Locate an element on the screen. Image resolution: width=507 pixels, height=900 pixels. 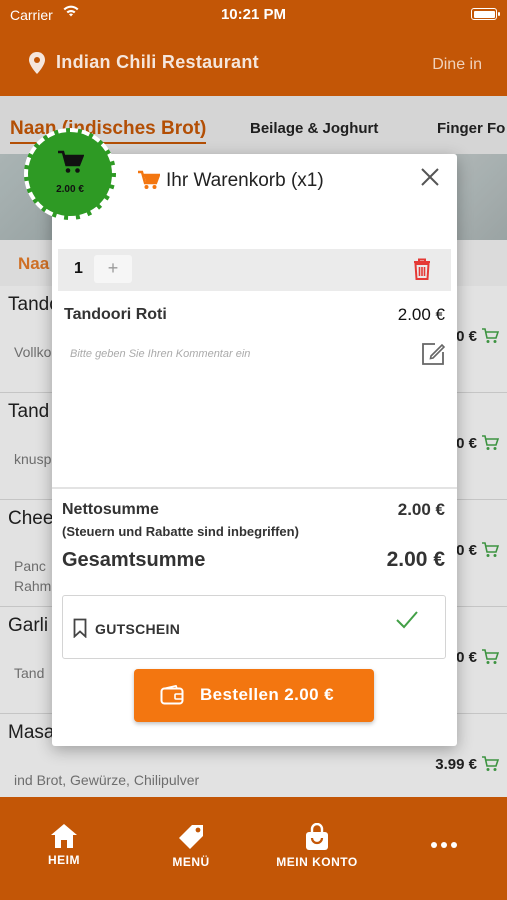
cart-total-badge: 2.00 € is located at coordinates (70, 174).